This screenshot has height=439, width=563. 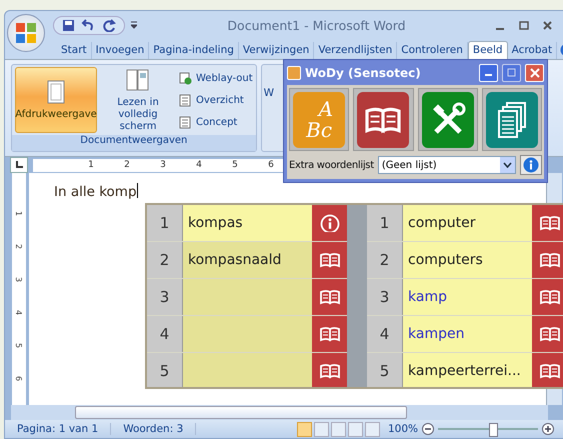 I want to click on text-cursor, so click(x=137, y=190).